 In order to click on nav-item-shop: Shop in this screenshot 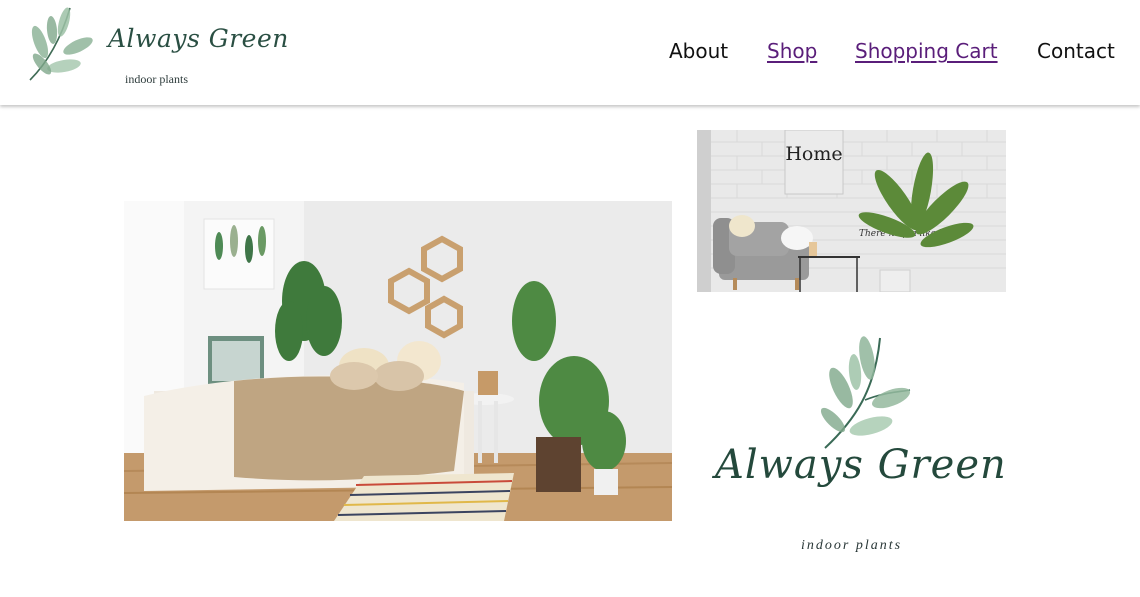, I will do `click(792, 51)`.